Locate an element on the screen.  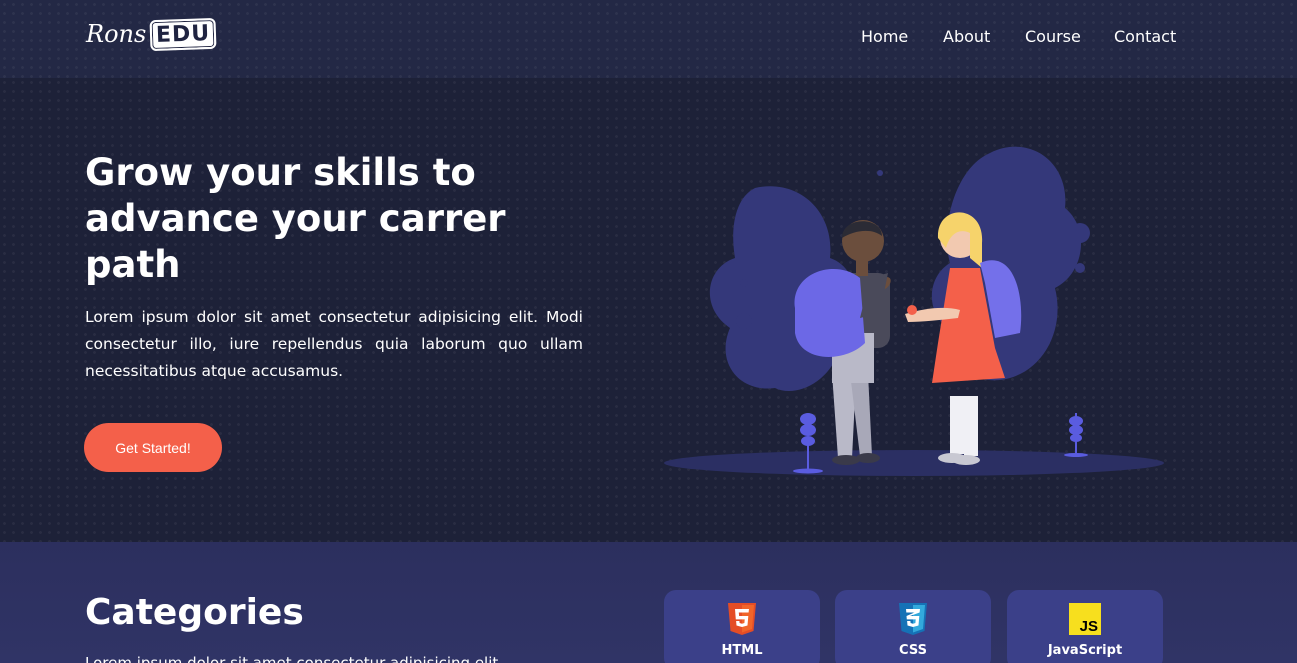
plant-right is located at coordinates (1076, 435).